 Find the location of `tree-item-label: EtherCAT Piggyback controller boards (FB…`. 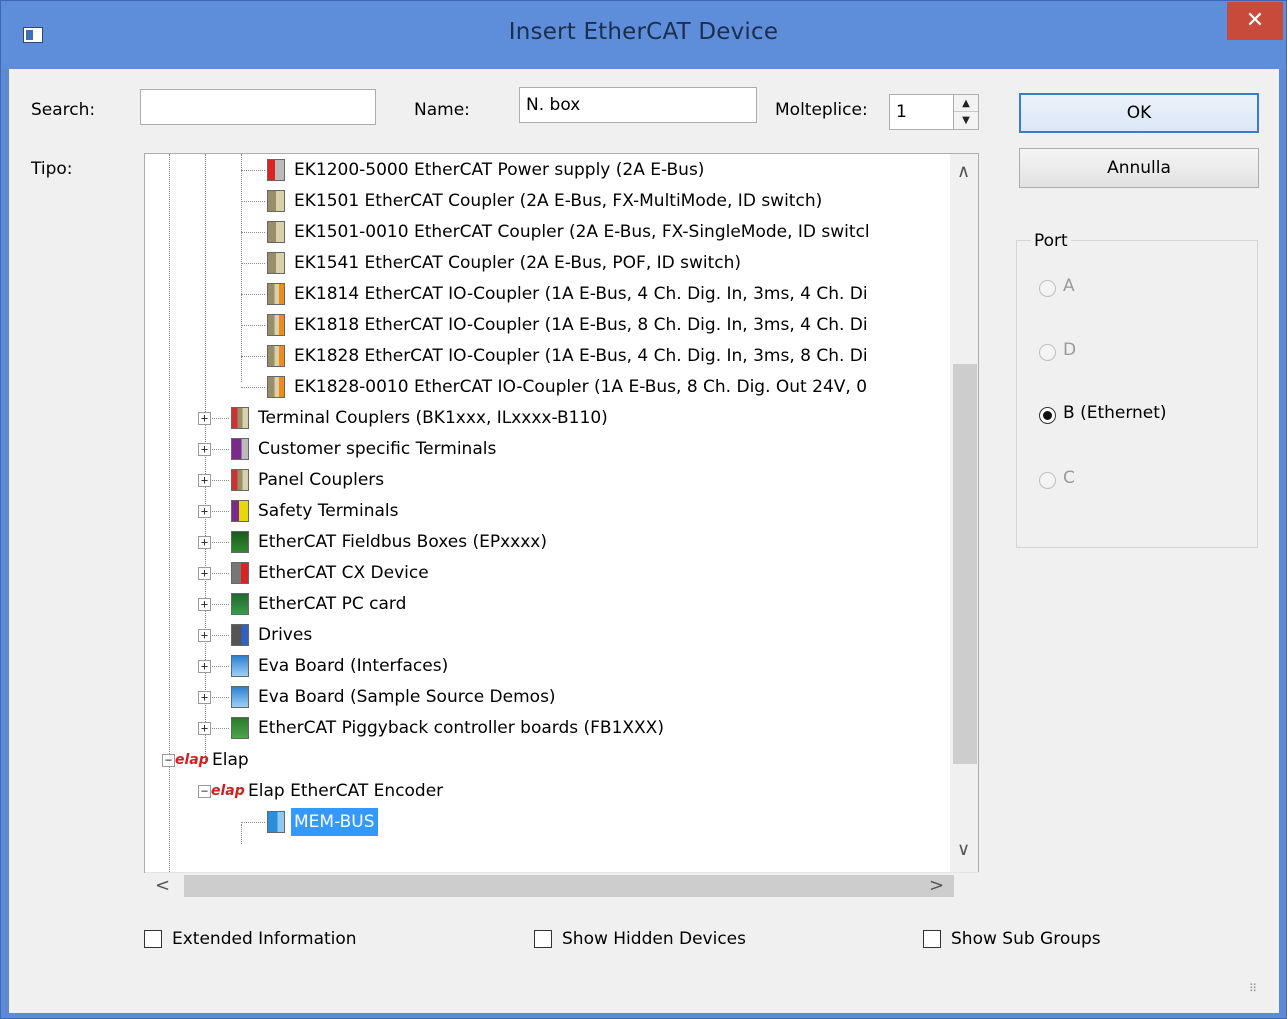

tree-item-label: EtherCAT Piggyback controller boards (FB… is located at coordinates (461, 728).